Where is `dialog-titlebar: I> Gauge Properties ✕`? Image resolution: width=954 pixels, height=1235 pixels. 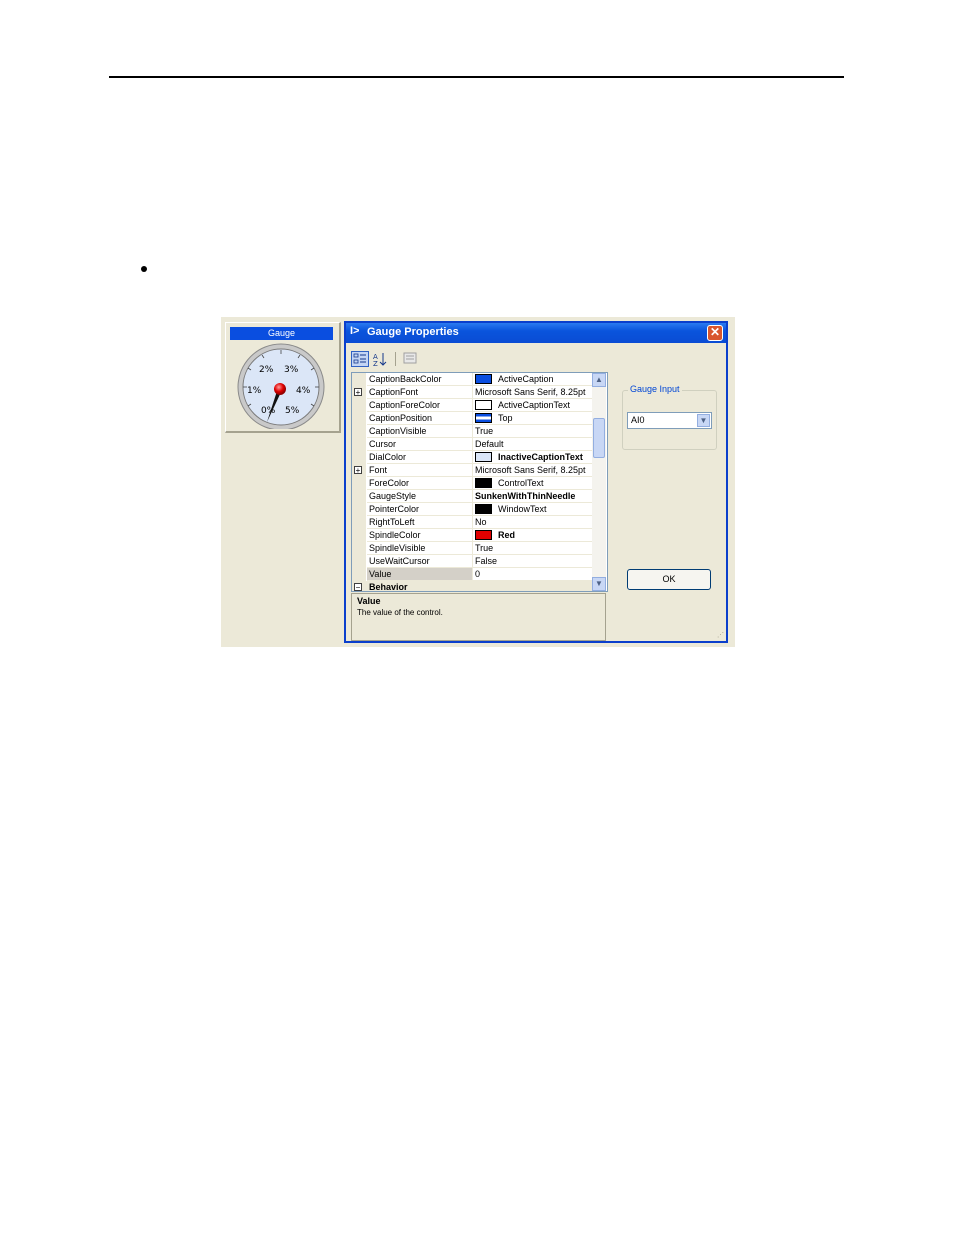 dialog-titlebar: I> Gauge Properties ✕ is located at coordinates (536, 333).